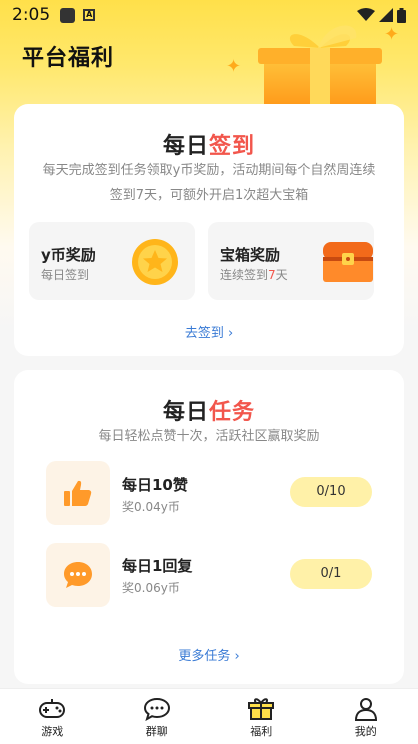  I want to click on go-checkin-link: 去签到 ›, so click(209, 331).